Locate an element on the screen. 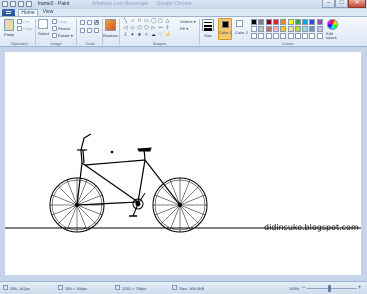 The width and height of the screenshot is (367, 294). zoom-slider-thumb is located at coordinates (329, 288).